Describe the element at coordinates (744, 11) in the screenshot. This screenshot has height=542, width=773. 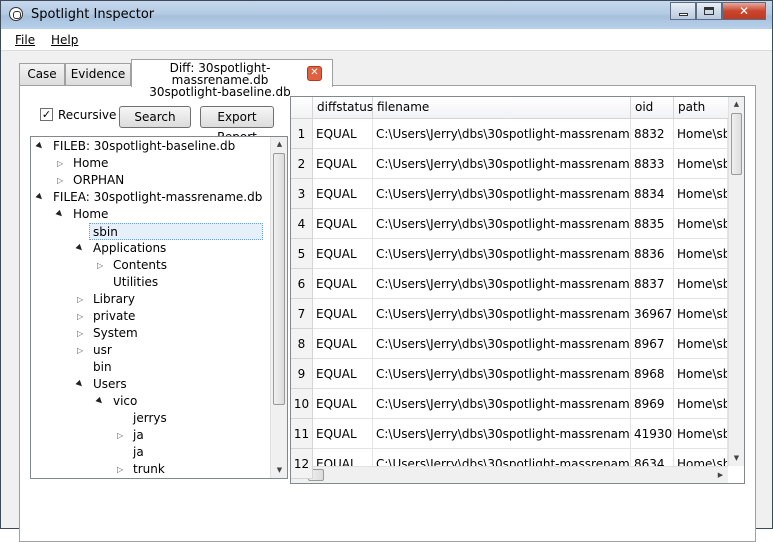
I see `close-button: ✕` at that location.